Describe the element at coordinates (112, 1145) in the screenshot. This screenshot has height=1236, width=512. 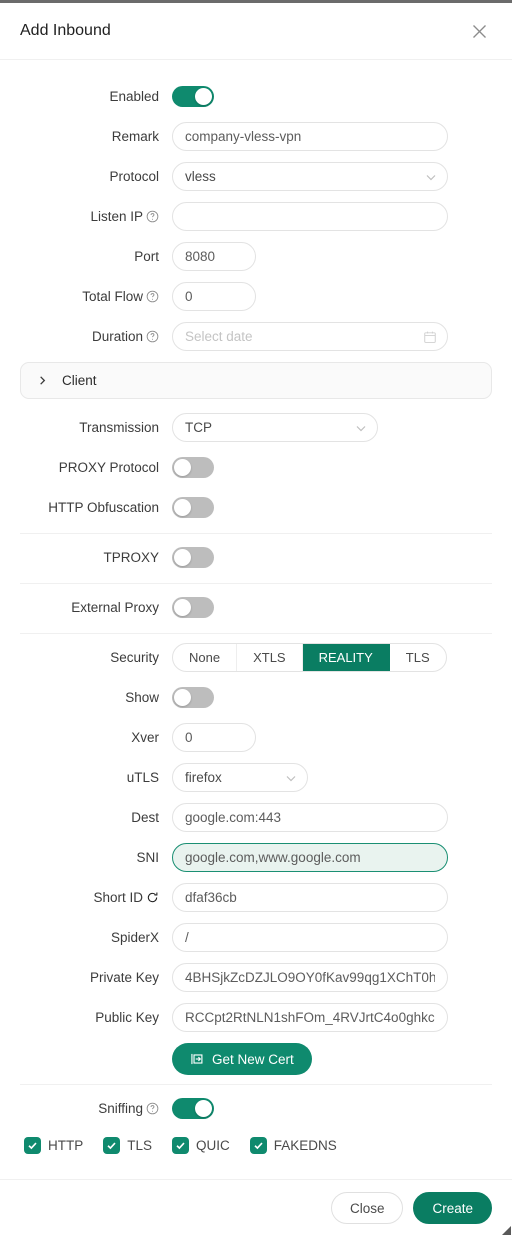
I see `check-icon` at that location.